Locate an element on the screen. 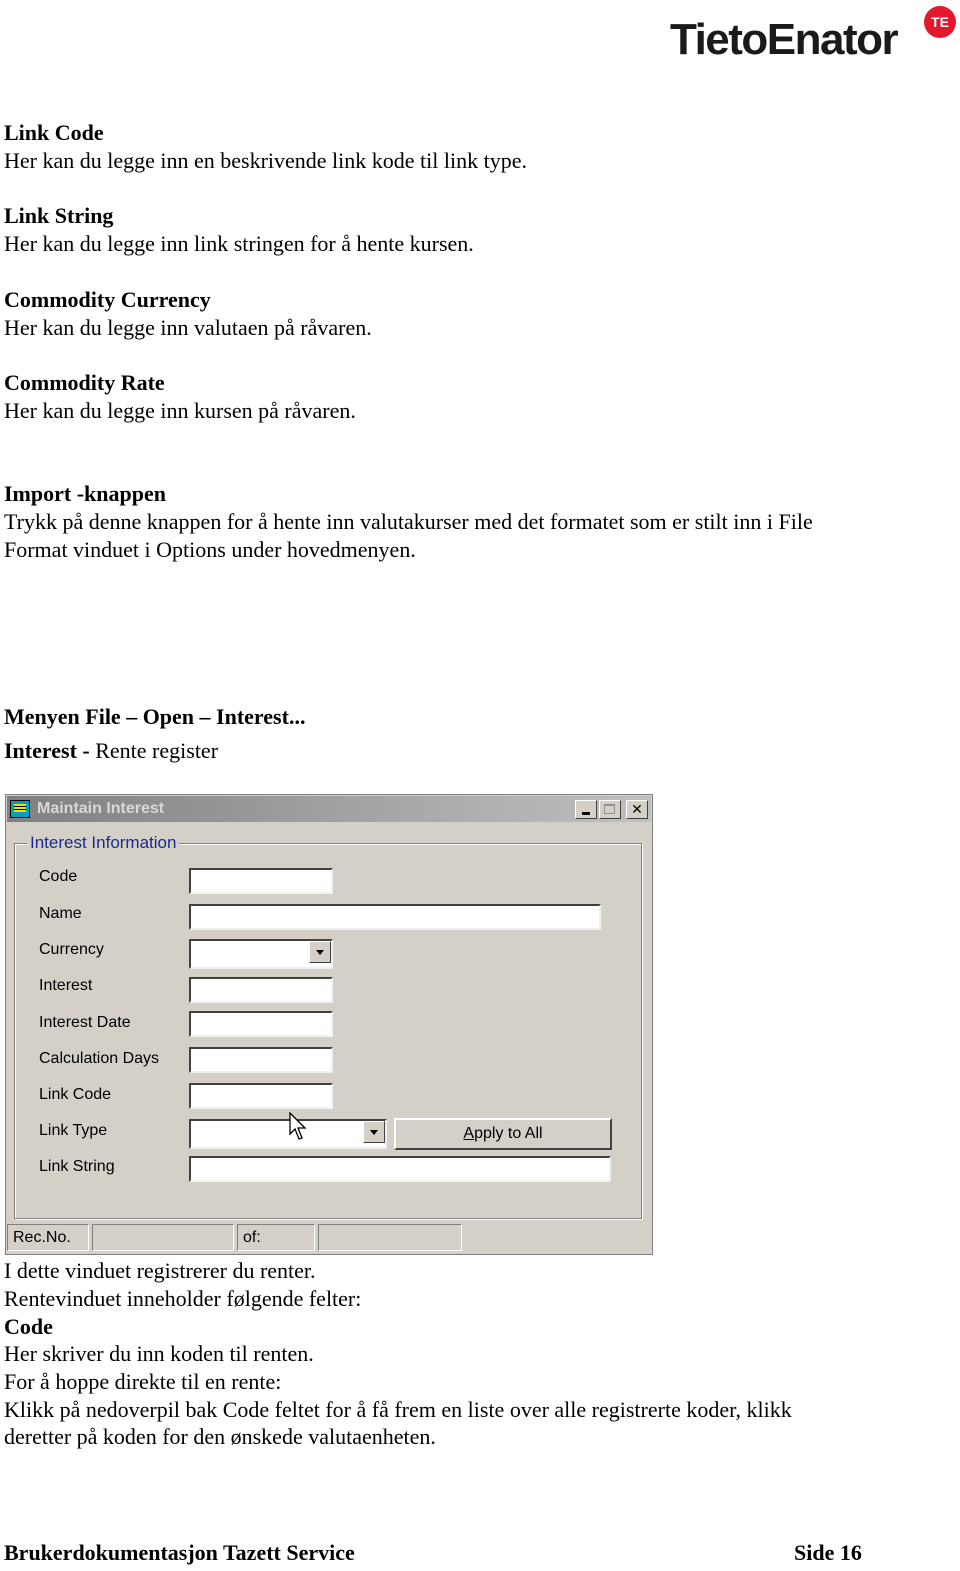  section-heading-commodity-currency: Commodity Currency is located at coordinates (107, 299).